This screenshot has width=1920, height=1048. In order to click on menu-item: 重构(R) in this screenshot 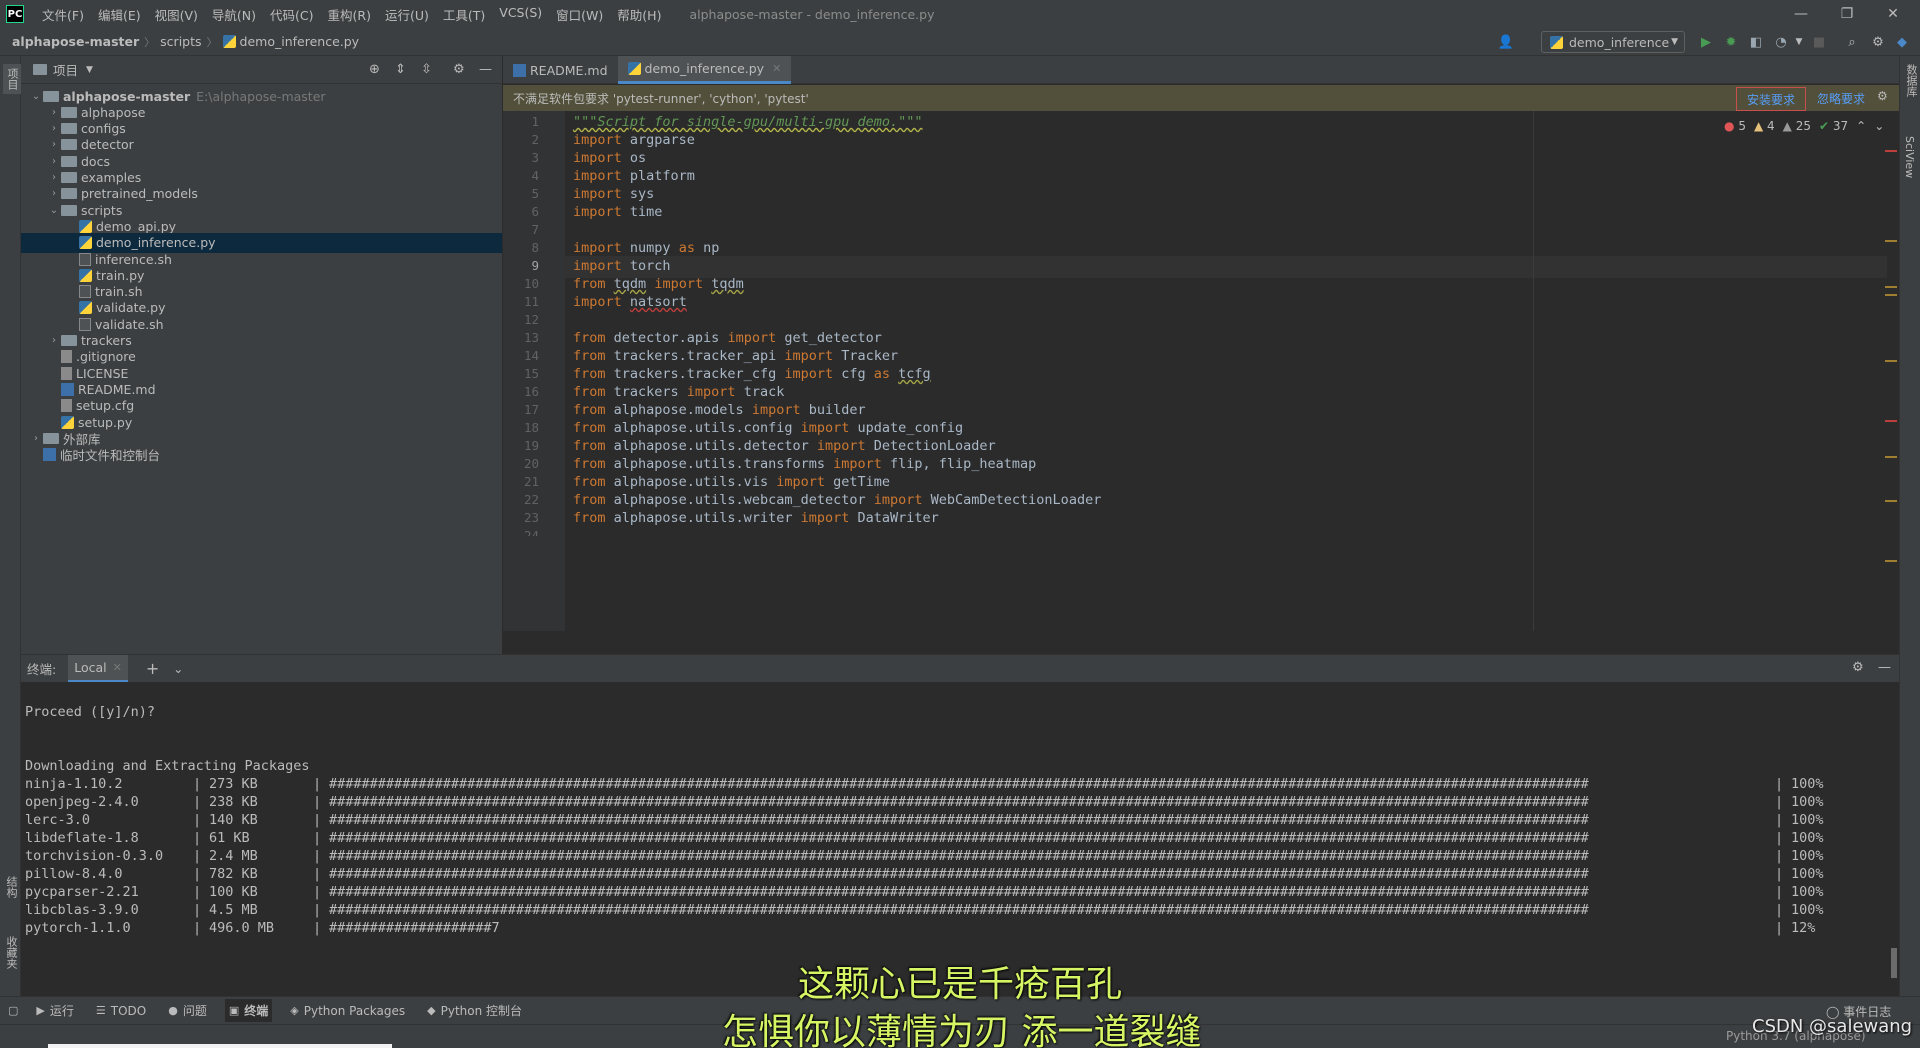, I will do `click(349, 14)`.